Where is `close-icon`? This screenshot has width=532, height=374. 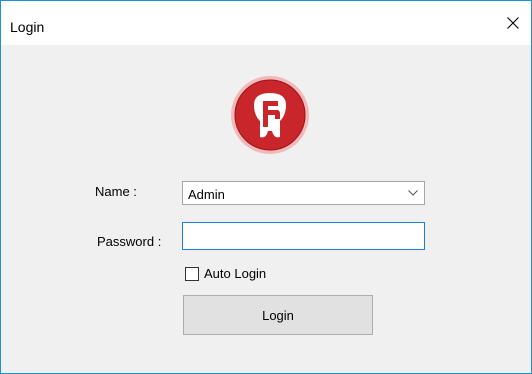
close-icon is located at coordinates (513, 23).